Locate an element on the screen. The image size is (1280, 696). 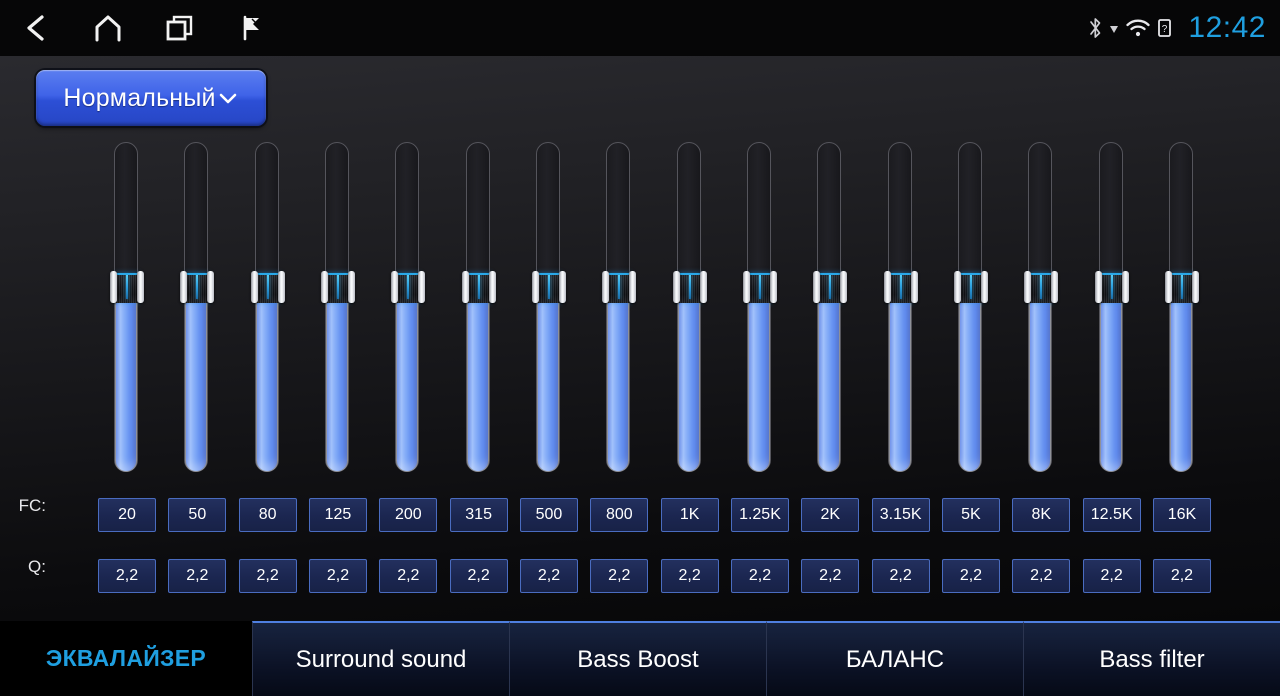
fc-cell: 200 is located at coordinates (408, 515).